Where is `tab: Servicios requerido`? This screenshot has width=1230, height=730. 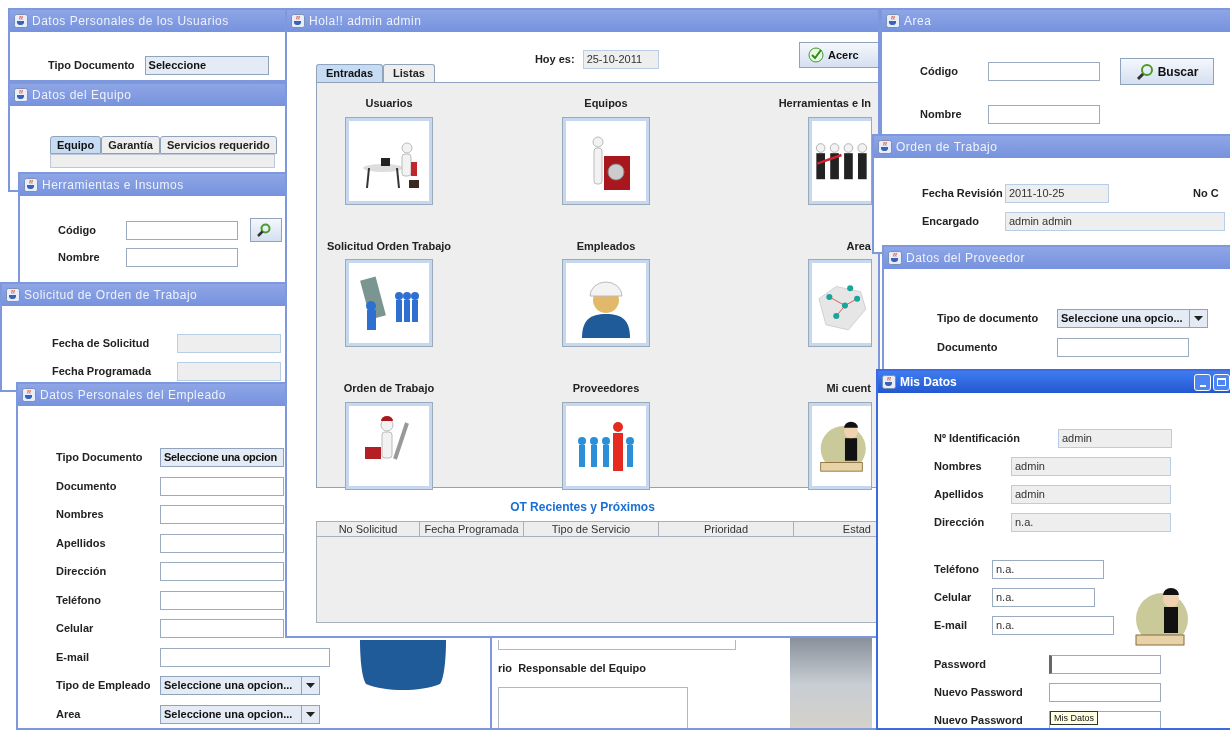 tab: Servicios requerido is located at coordinates (218, 145).